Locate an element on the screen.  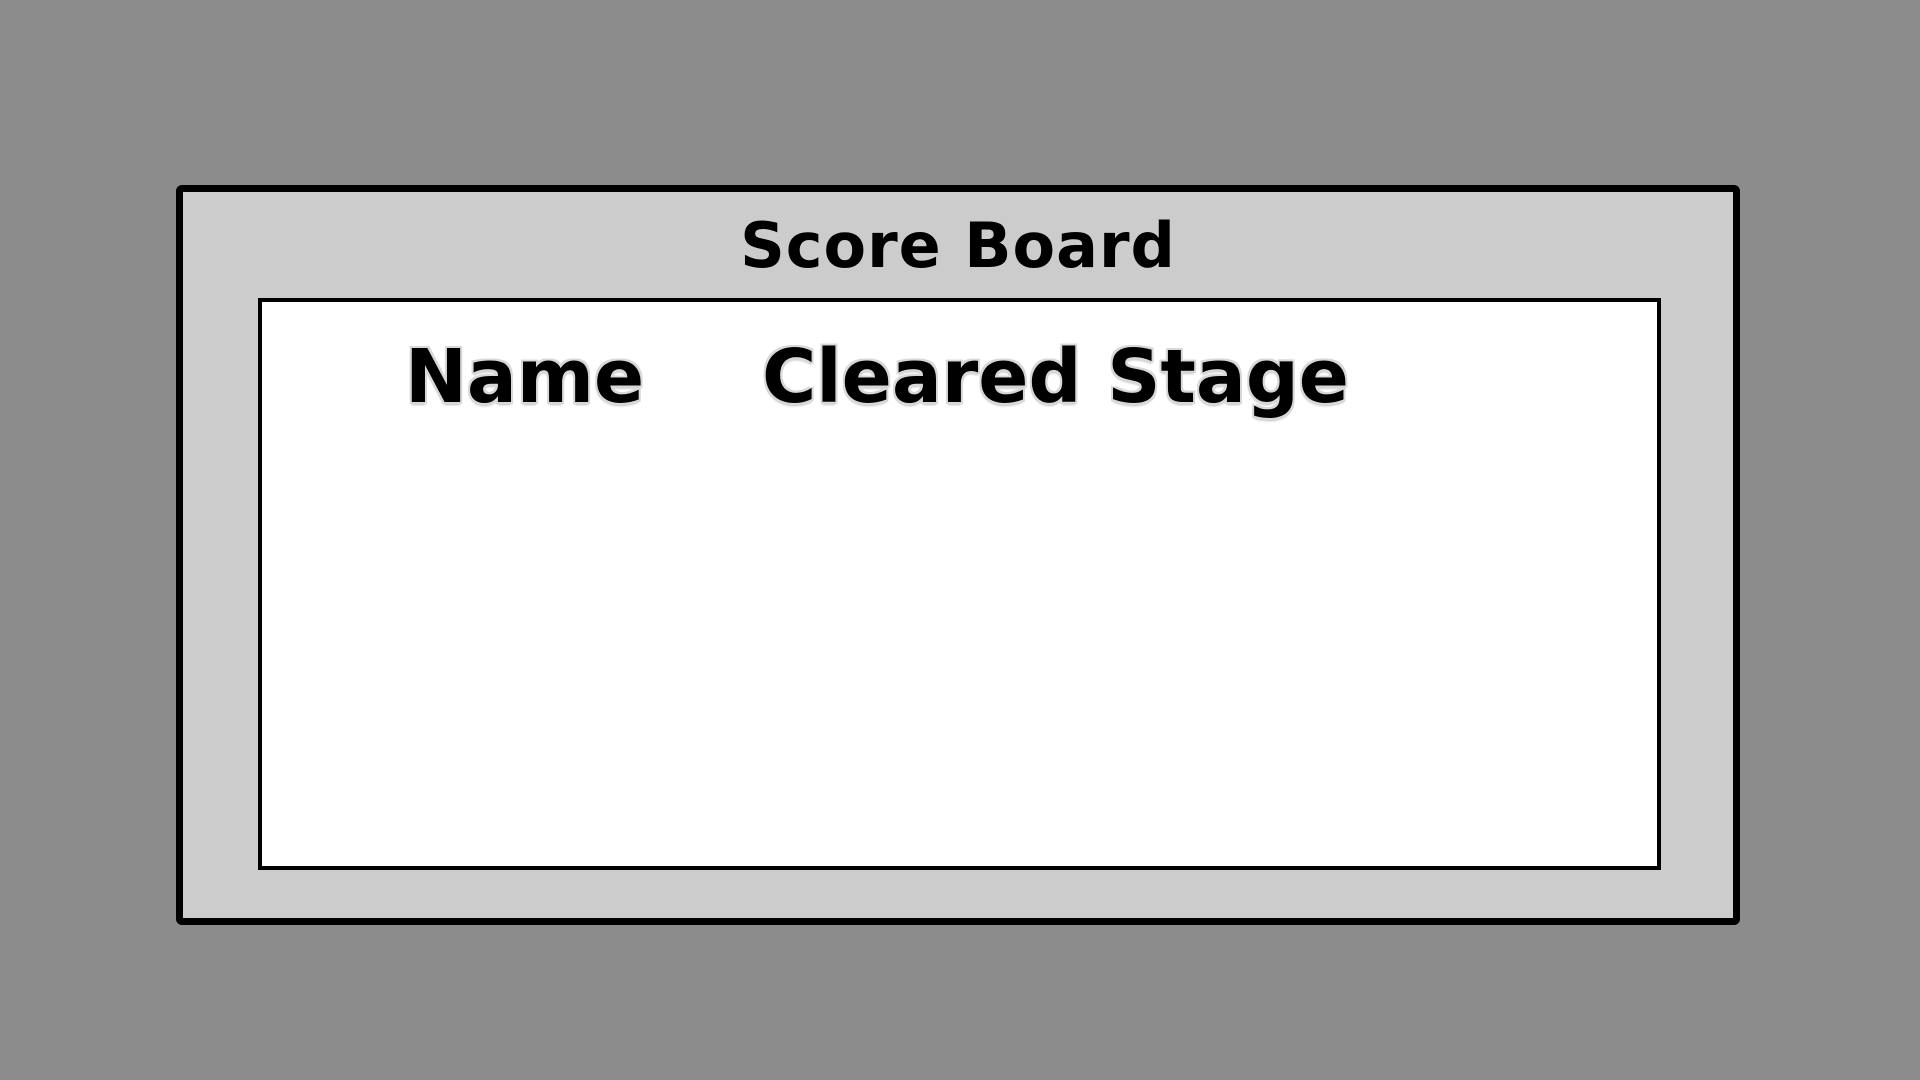
column-header-name: Name is located at coordinates (525, 377).